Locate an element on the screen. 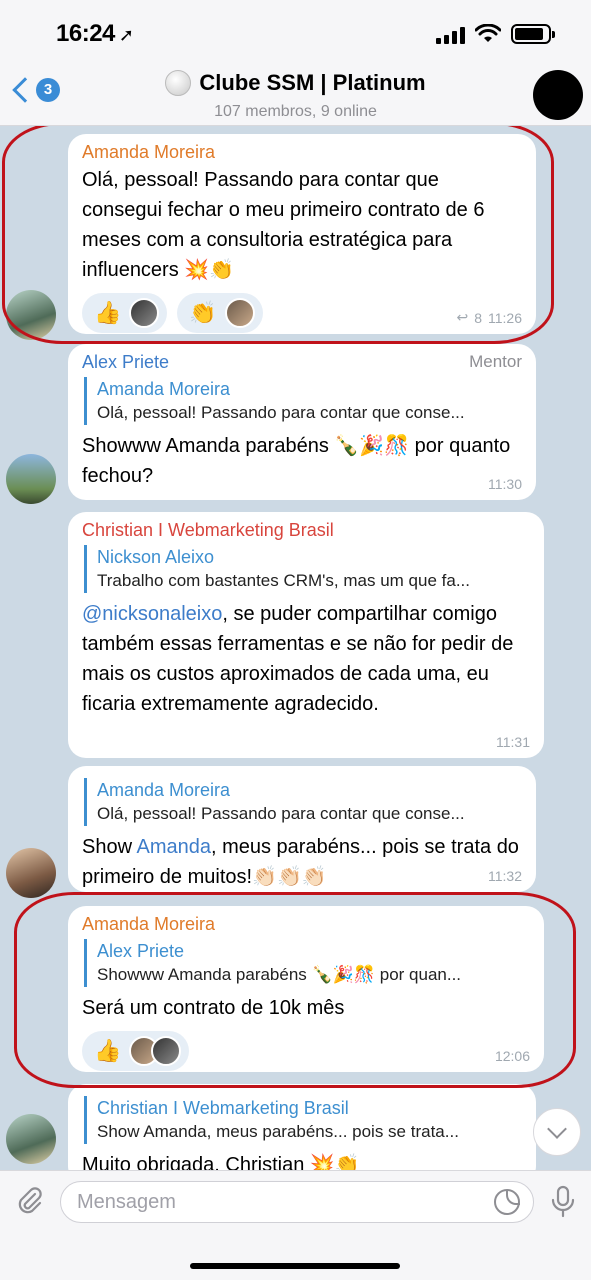  chat-title: Clube SSM | Platinum is located at coordinates (295, 83).